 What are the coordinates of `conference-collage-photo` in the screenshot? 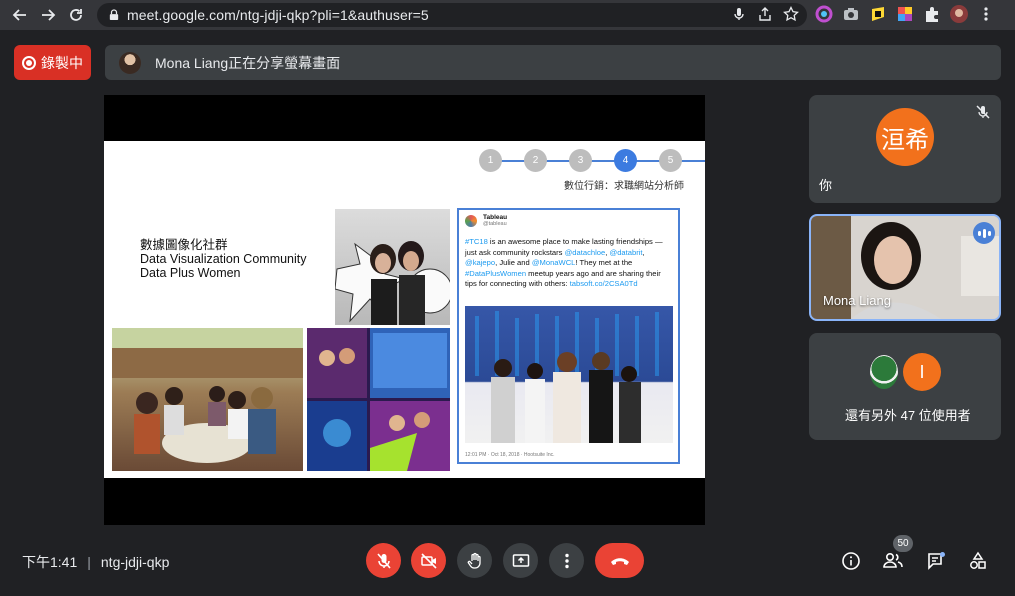 It's located at (378, 399).